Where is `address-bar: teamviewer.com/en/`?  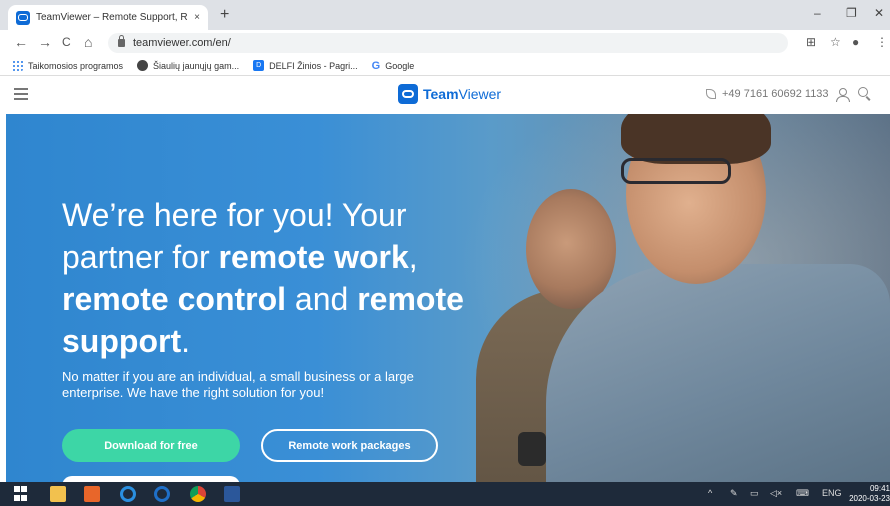 address-bar: teamviewer.com/en/ is located at coordinates (448, 43).